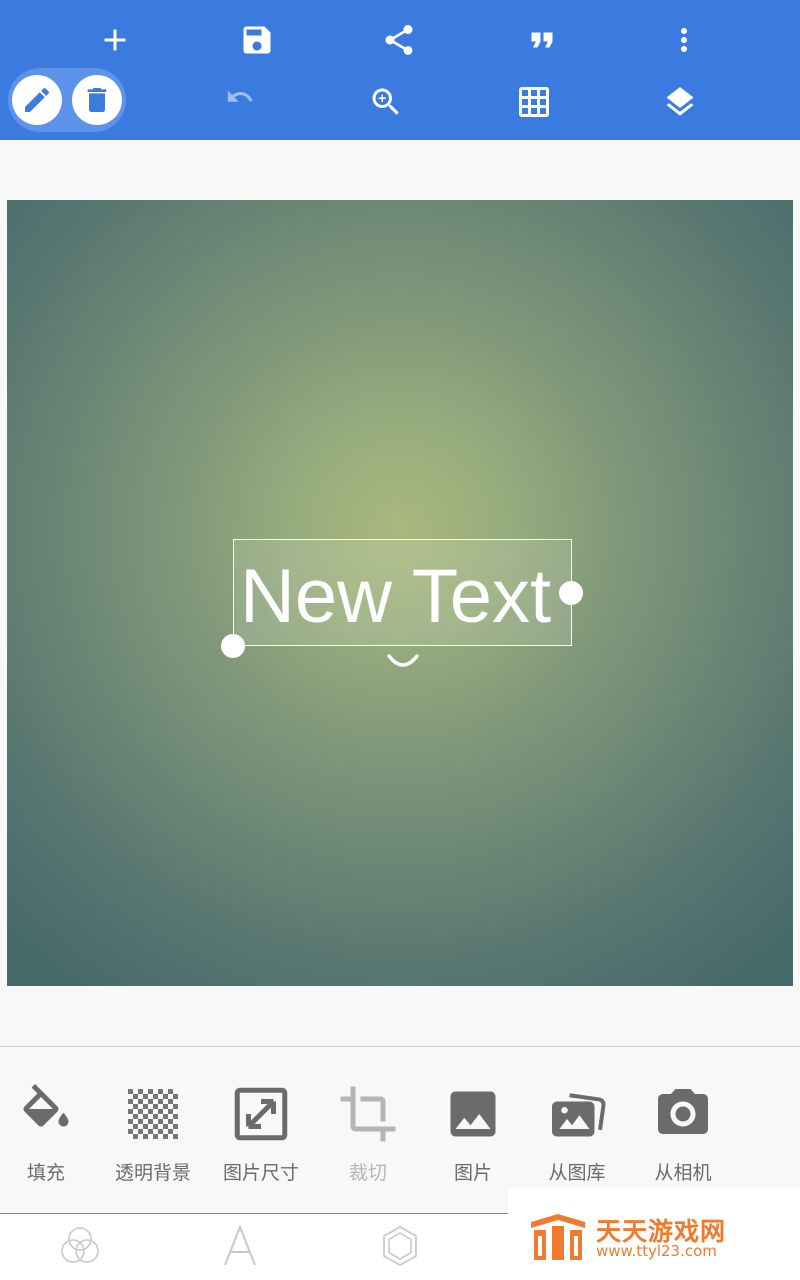  I want to click on resize-handle-right, so click(571, 593).